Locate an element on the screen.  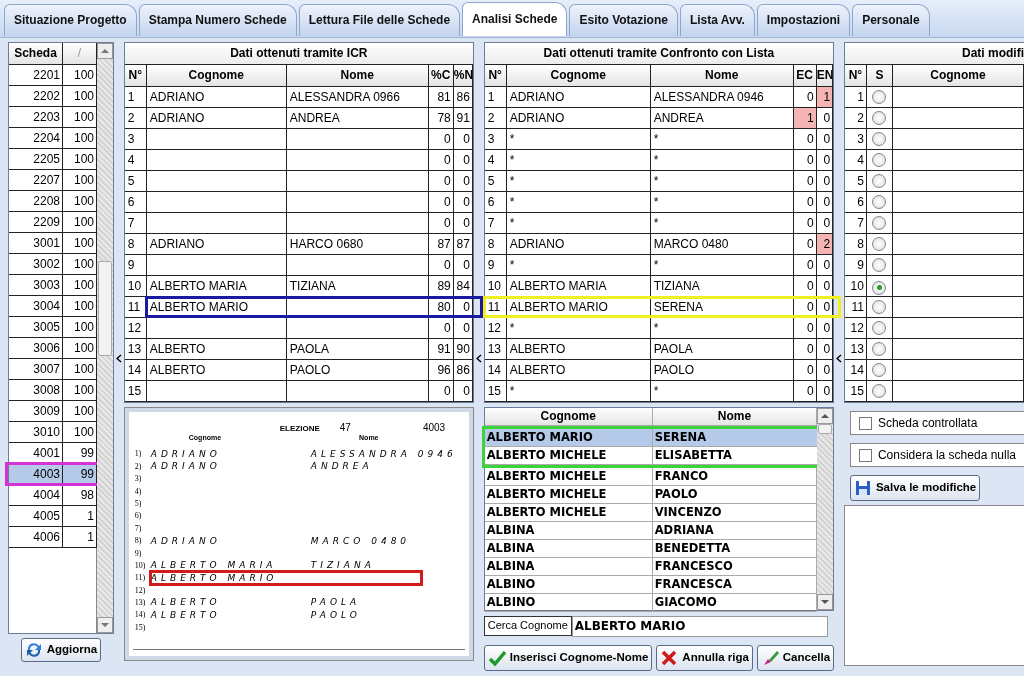
column-header: %C is located at coordinates (441, 76).